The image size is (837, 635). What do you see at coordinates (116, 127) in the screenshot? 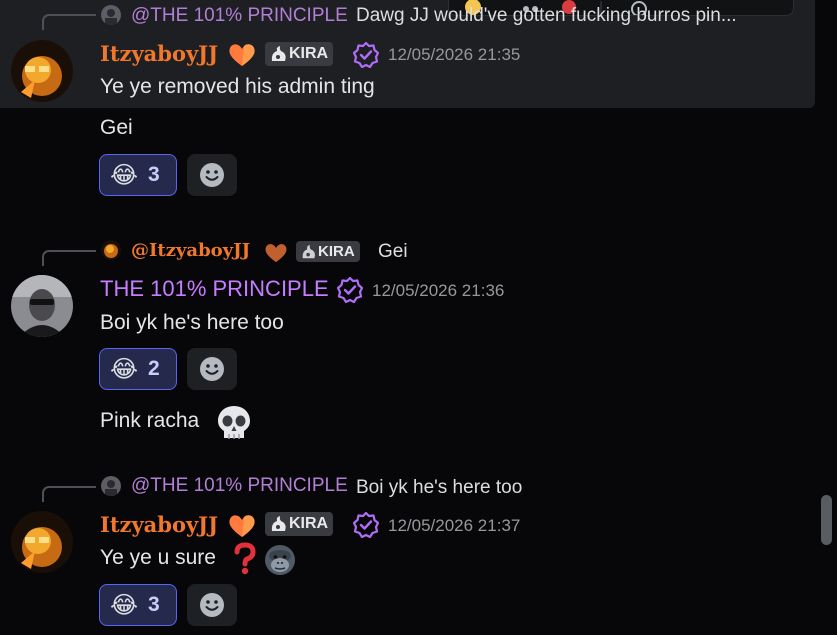
I see `message-text: Gei` at bounding box center [116, 127].